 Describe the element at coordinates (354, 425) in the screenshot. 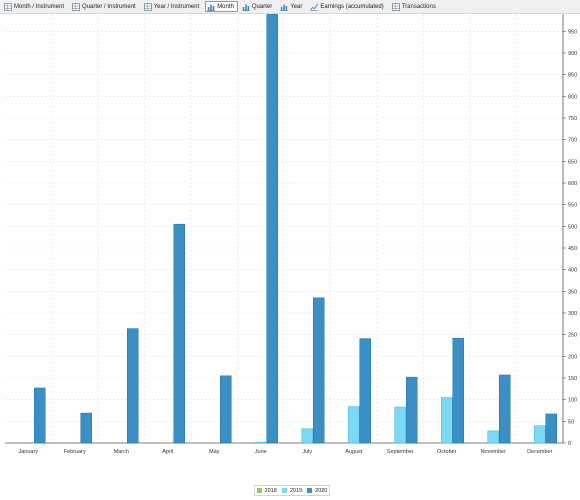

I see `bar-2019-august` at that location.